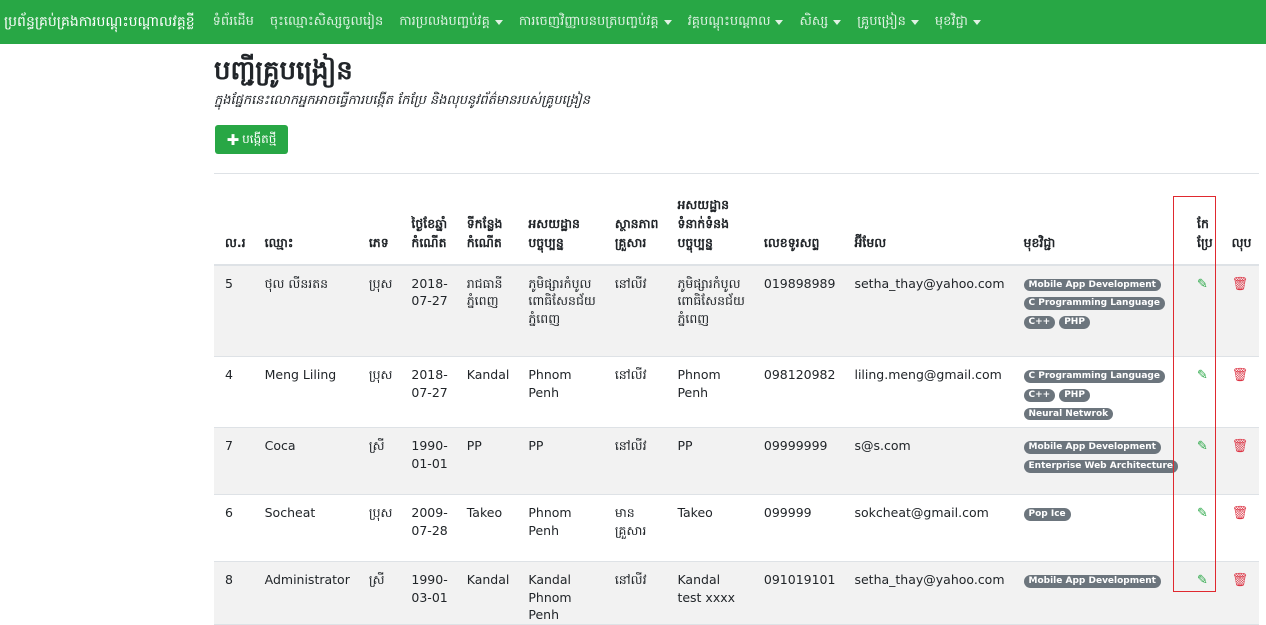 The image size is (1266, 625). Describe the element at coordinates (229, 512) in the screenshot. I see `cell-id: 6` at that location.